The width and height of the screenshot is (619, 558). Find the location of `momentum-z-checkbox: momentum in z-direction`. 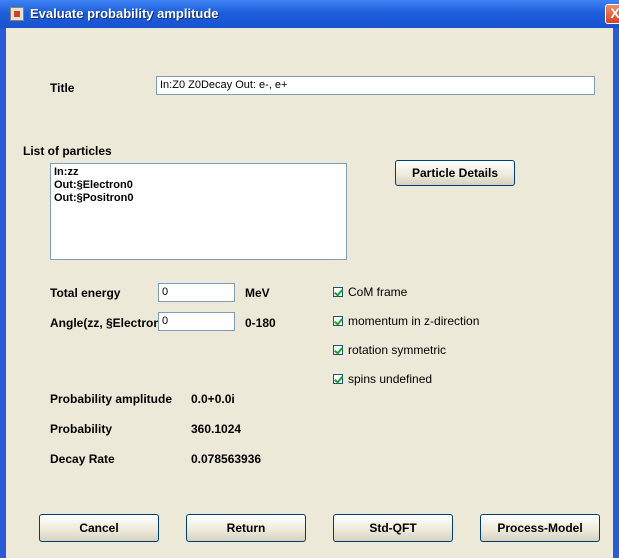

momentum-z-checkbox: momentum in z-direction is located at coordinates (406, 321).